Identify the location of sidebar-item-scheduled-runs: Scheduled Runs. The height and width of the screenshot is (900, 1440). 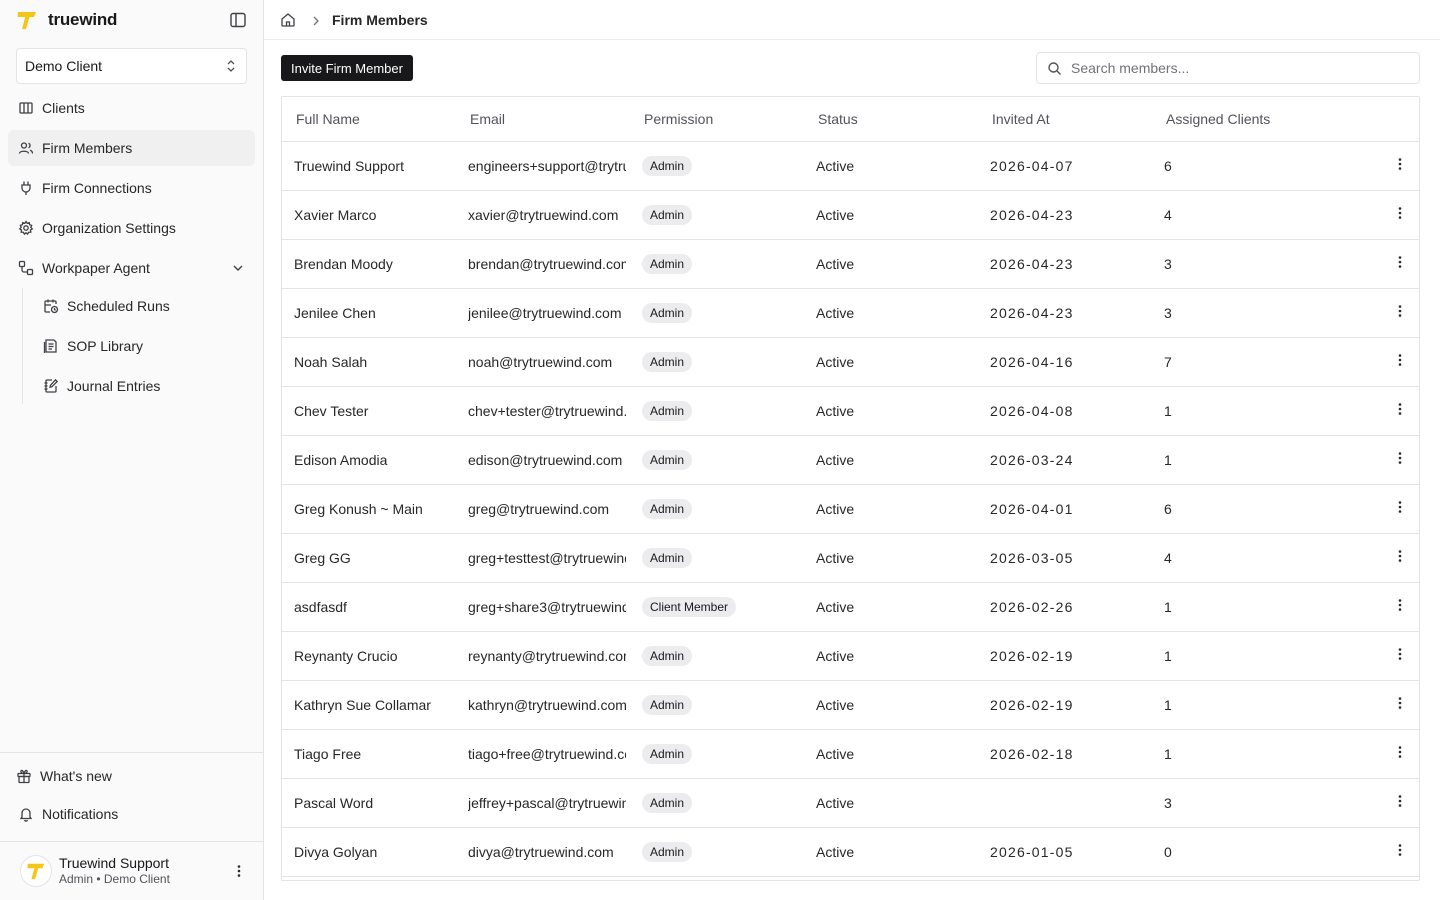
(144, 306).